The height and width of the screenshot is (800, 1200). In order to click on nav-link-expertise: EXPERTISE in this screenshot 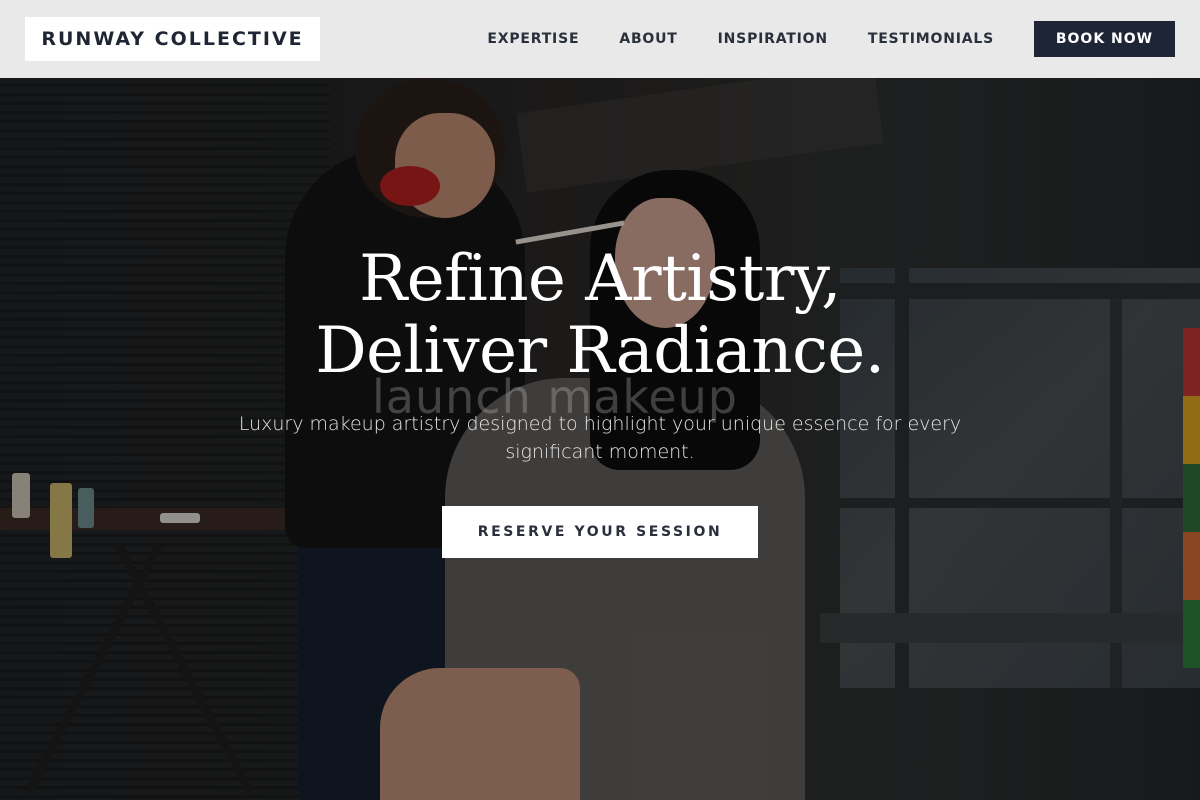, I will do `click(533, 39)`.